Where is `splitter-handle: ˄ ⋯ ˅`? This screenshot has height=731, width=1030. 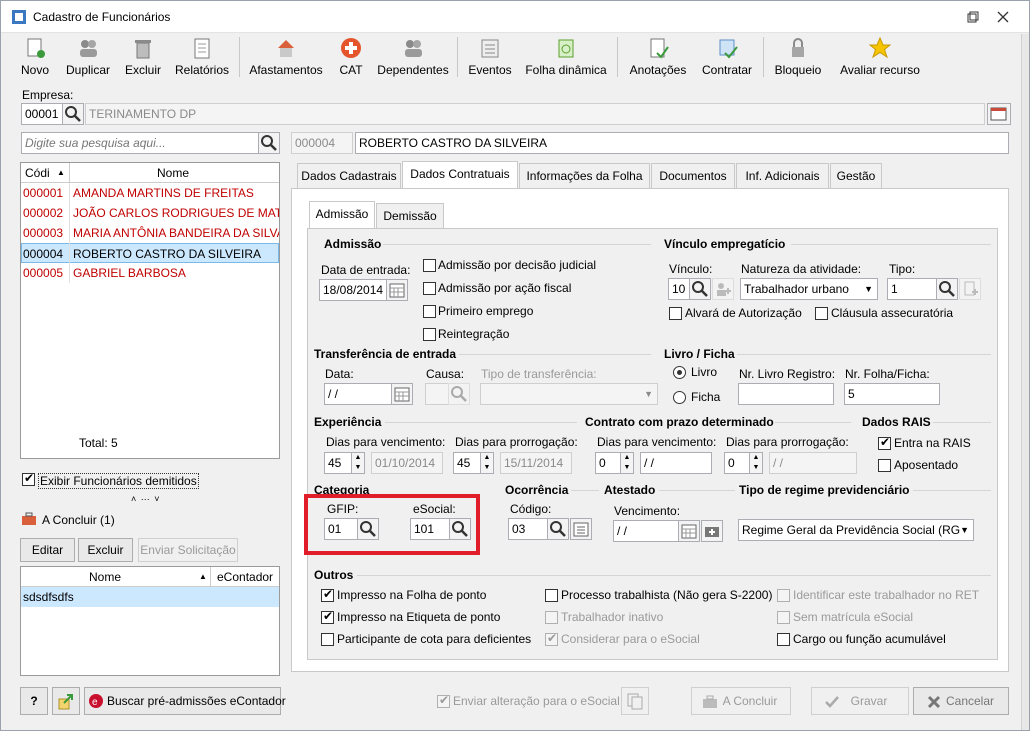 splitter-handle: ˄ ⋯ ˅ is located at coordinates (146, 499).